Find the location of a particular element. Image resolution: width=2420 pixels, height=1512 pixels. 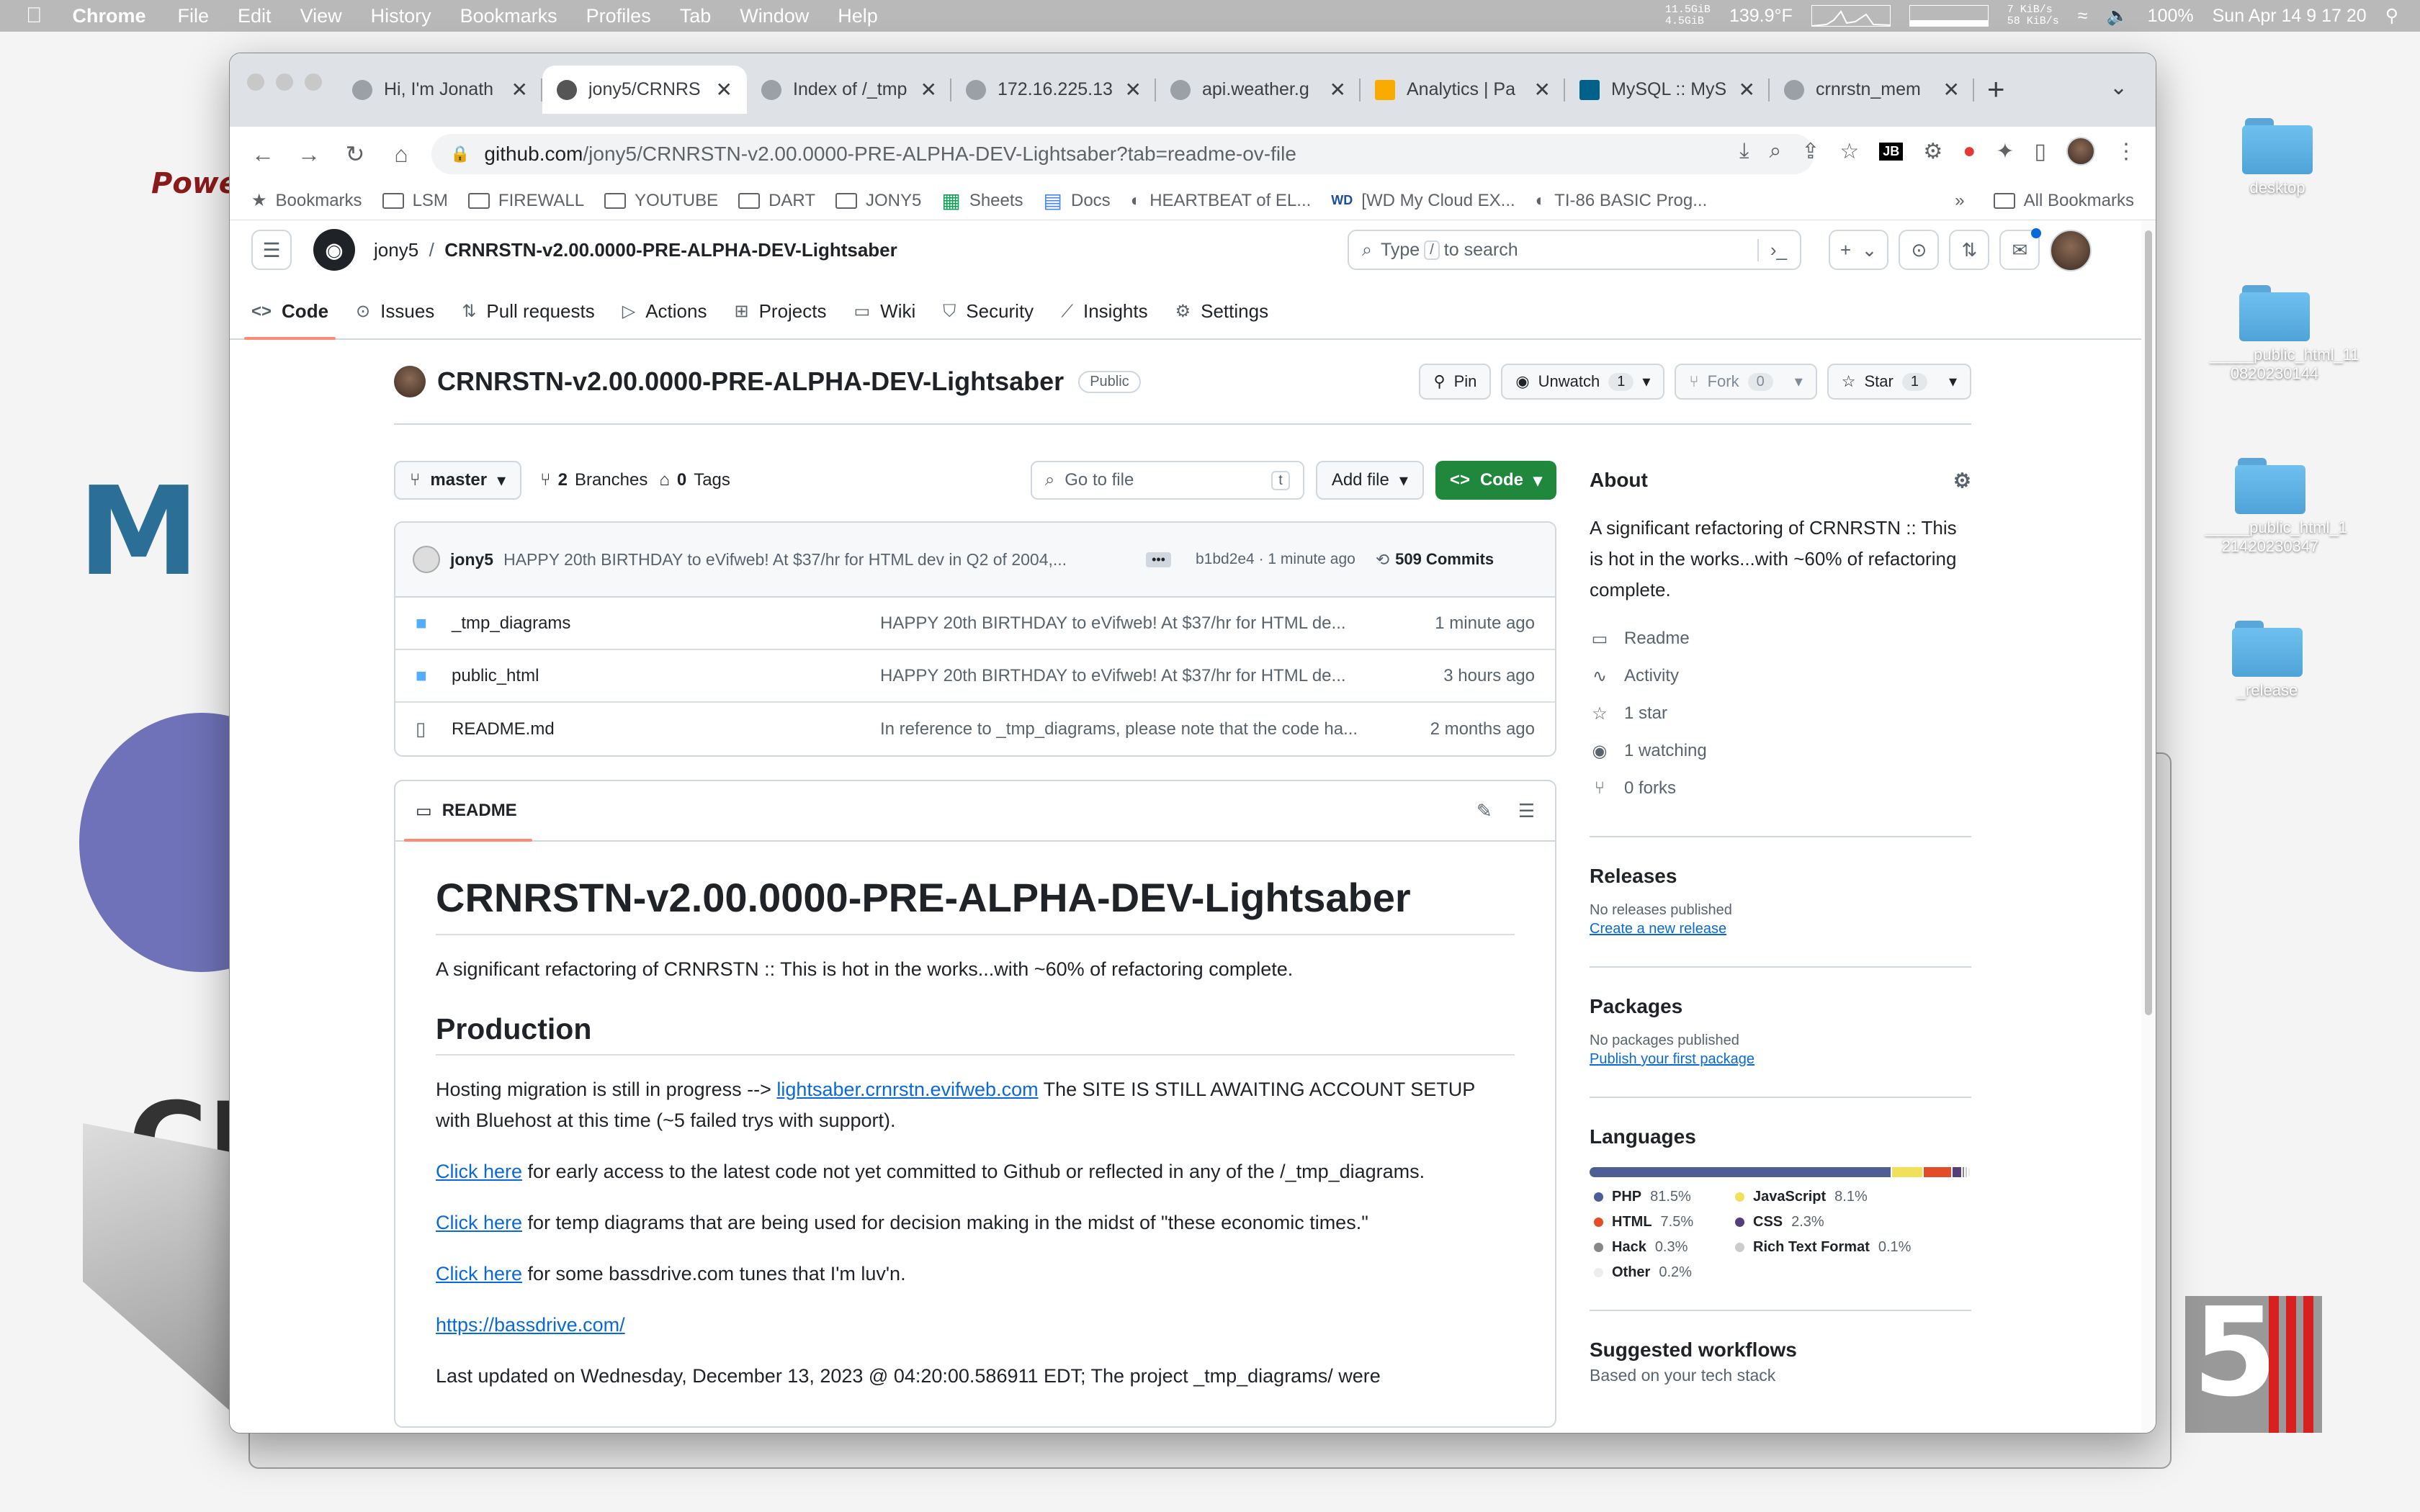

tags-link: ⌂ 0 Tags is located at coordinates (694, 480).